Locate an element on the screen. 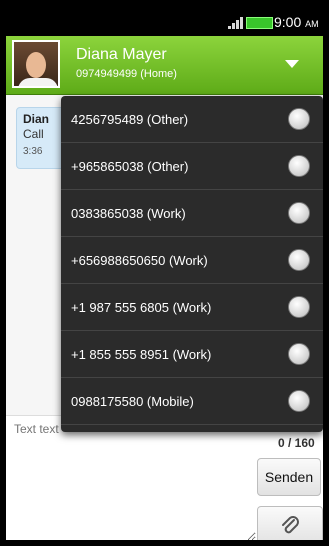  avatar is located at coordinates (36, 64).